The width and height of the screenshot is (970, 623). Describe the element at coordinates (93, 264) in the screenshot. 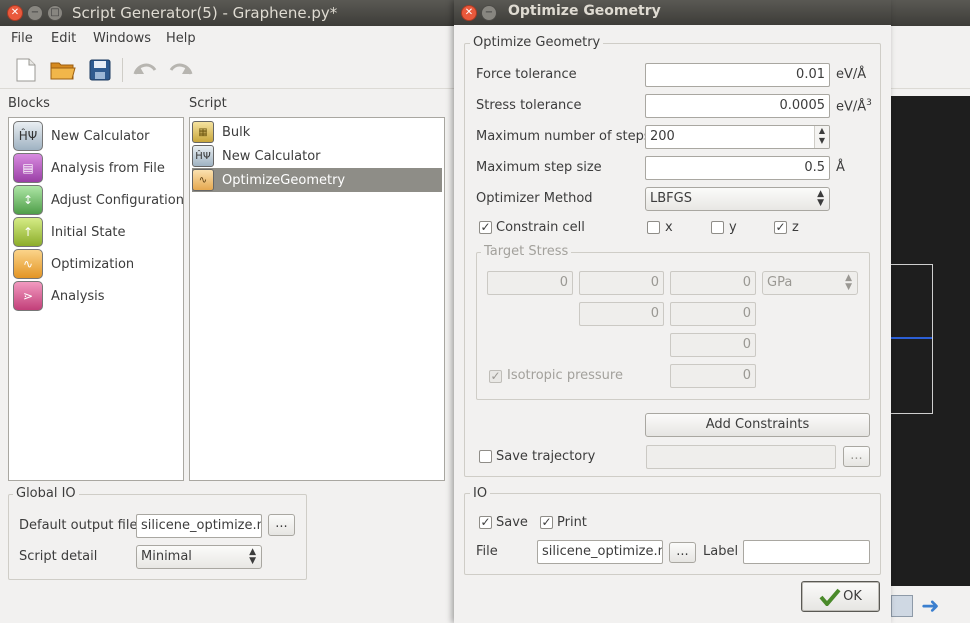

I see `block-label: Optimization` at that location.